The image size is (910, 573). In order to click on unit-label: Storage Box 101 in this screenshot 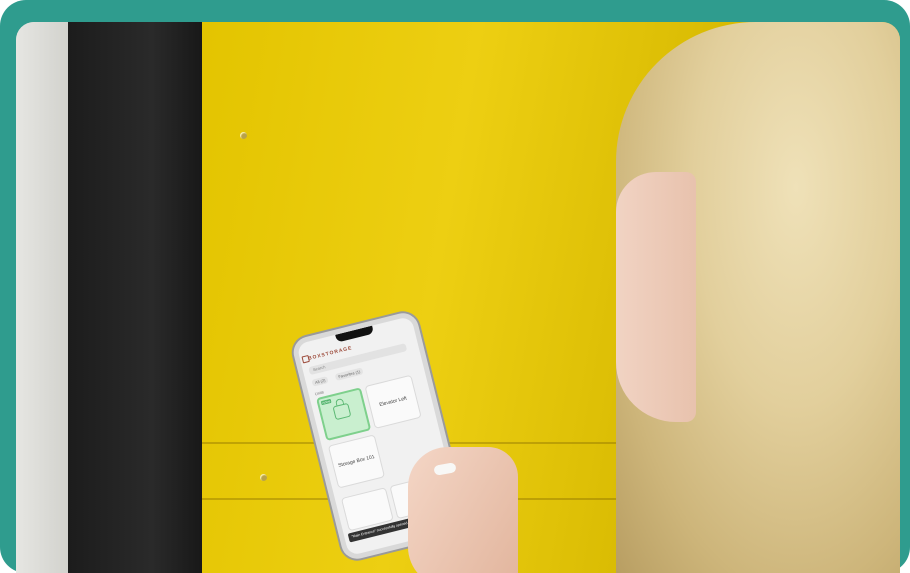, I will do `click(356, 461)`.